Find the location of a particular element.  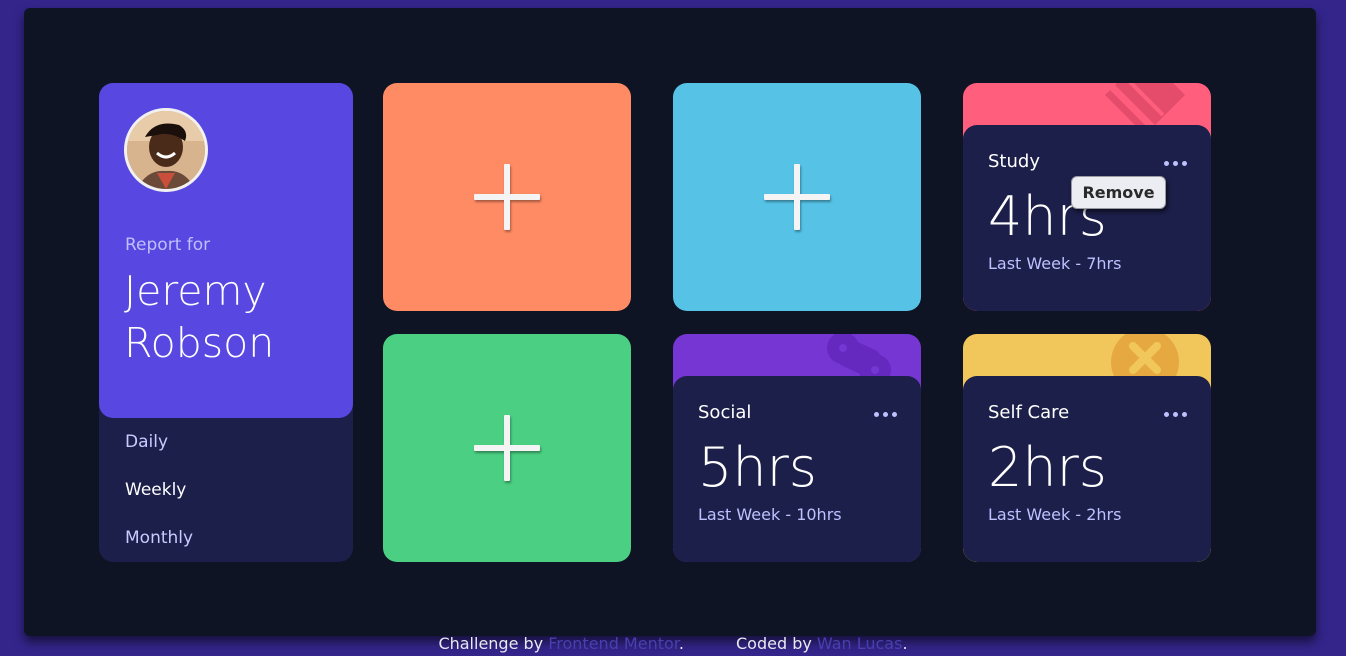

remove-button: Remove is located at coordinates (1118, 192).